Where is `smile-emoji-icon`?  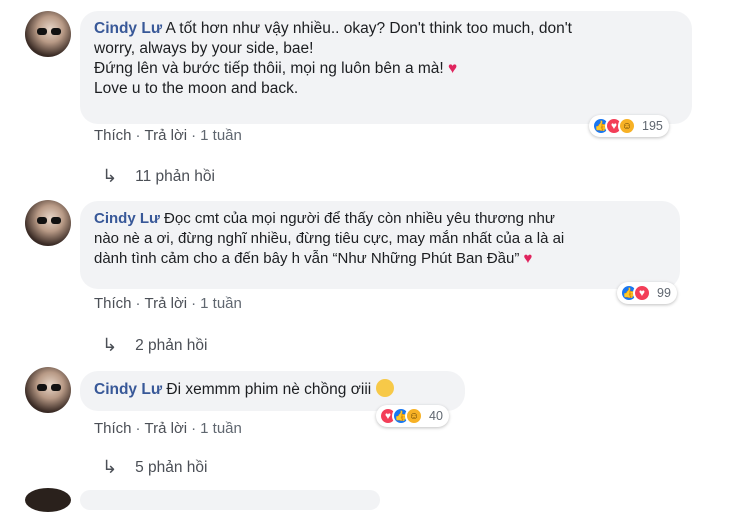 smile-emoji-icon is located at coordinates (384, 388).